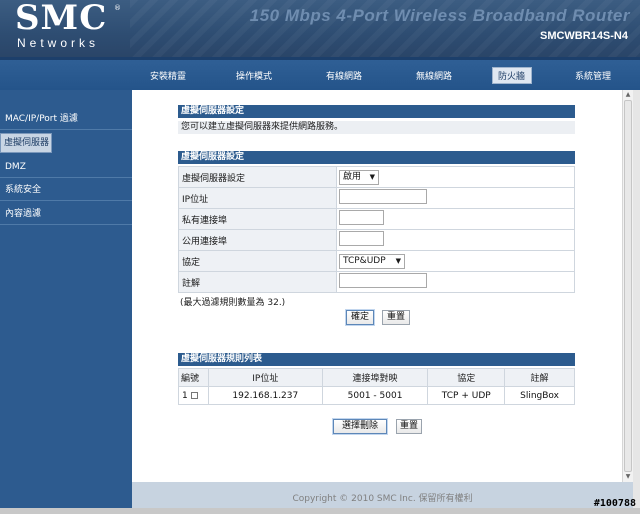 The width and height of the screenshot is (640, 514). I want to click on section-description: 您可以建立虛擬伺服器來提供網路服務。, so click(376, 127).